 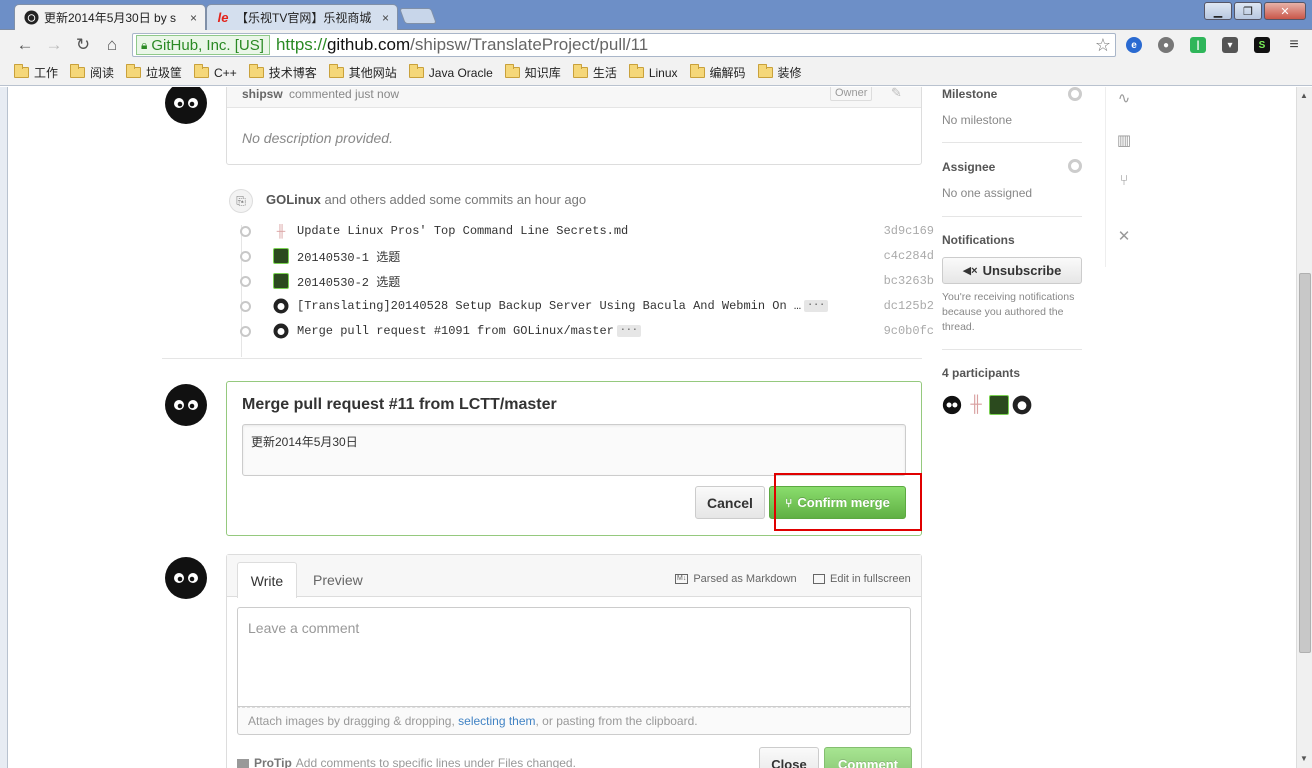 What do you see at coordinates (293, 199) in the screenshot?
I see `event-author: GOLinux` at bounding box center [293, 199].